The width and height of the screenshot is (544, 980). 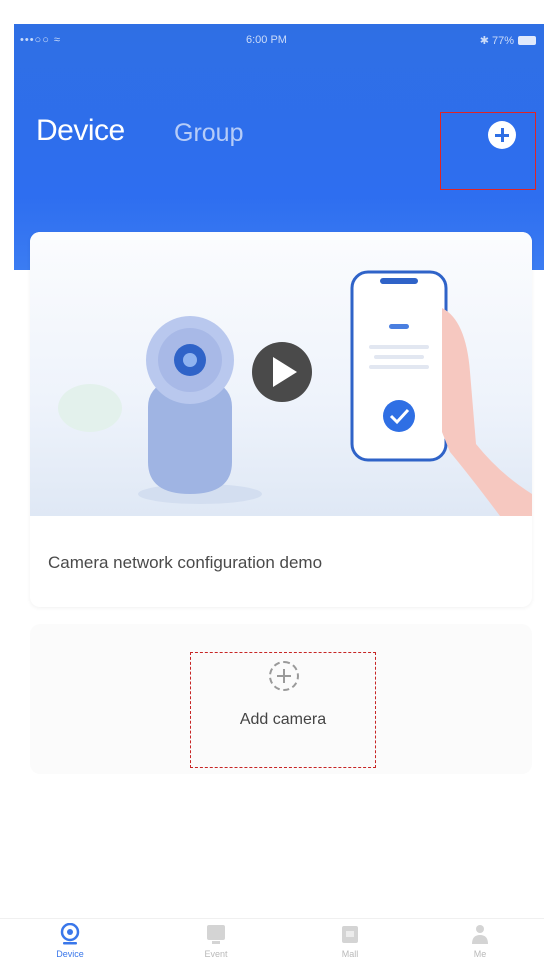 I want to click on demo-card-title: Camera network configuration demo, so click(x=185, y=562).